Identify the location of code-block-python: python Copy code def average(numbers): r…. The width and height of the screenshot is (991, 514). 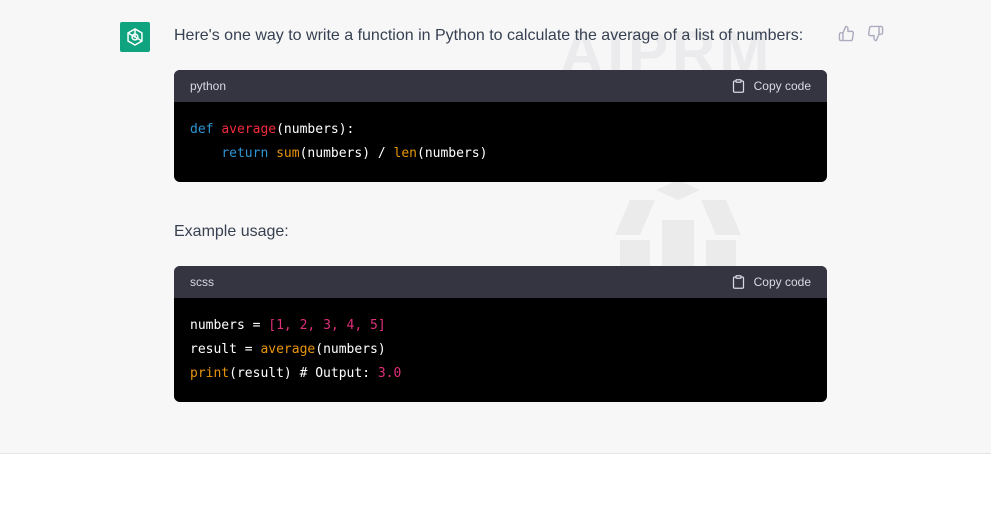
(500, 126).